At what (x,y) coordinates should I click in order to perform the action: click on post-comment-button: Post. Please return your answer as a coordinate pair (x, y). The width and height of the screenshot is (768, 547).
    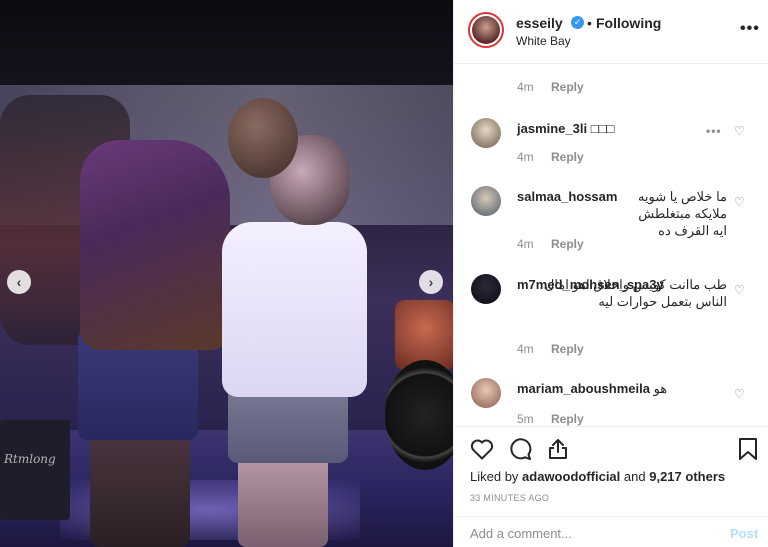
    Looking at the image, I should click on (744, 533).